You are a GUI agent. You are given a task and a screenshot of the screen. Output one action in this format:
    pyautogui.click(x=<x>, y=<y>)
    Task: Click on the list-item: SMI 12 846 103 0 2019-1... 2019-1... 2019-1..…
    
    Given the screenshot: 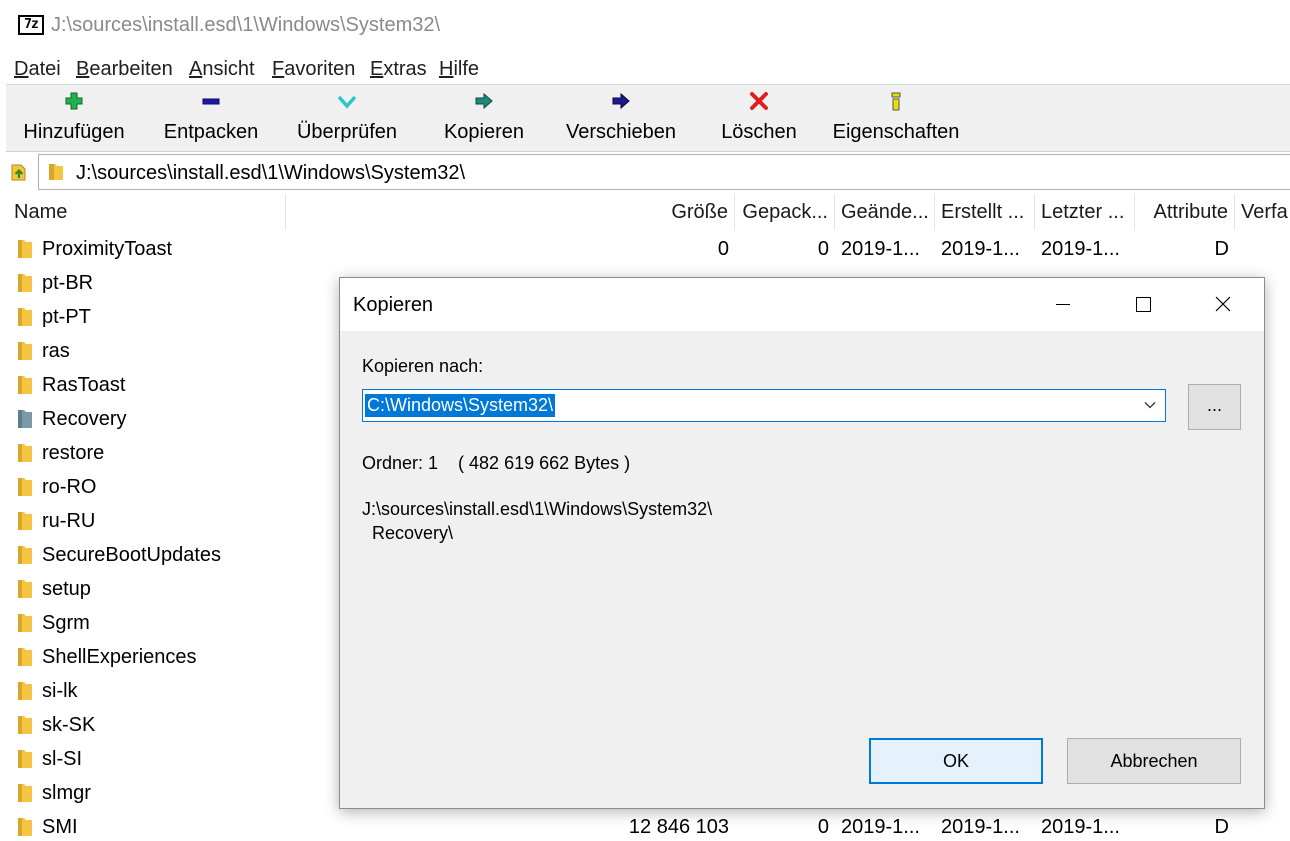 What is the action you would take?
    pyautogui.click(x=645, y=825)
    